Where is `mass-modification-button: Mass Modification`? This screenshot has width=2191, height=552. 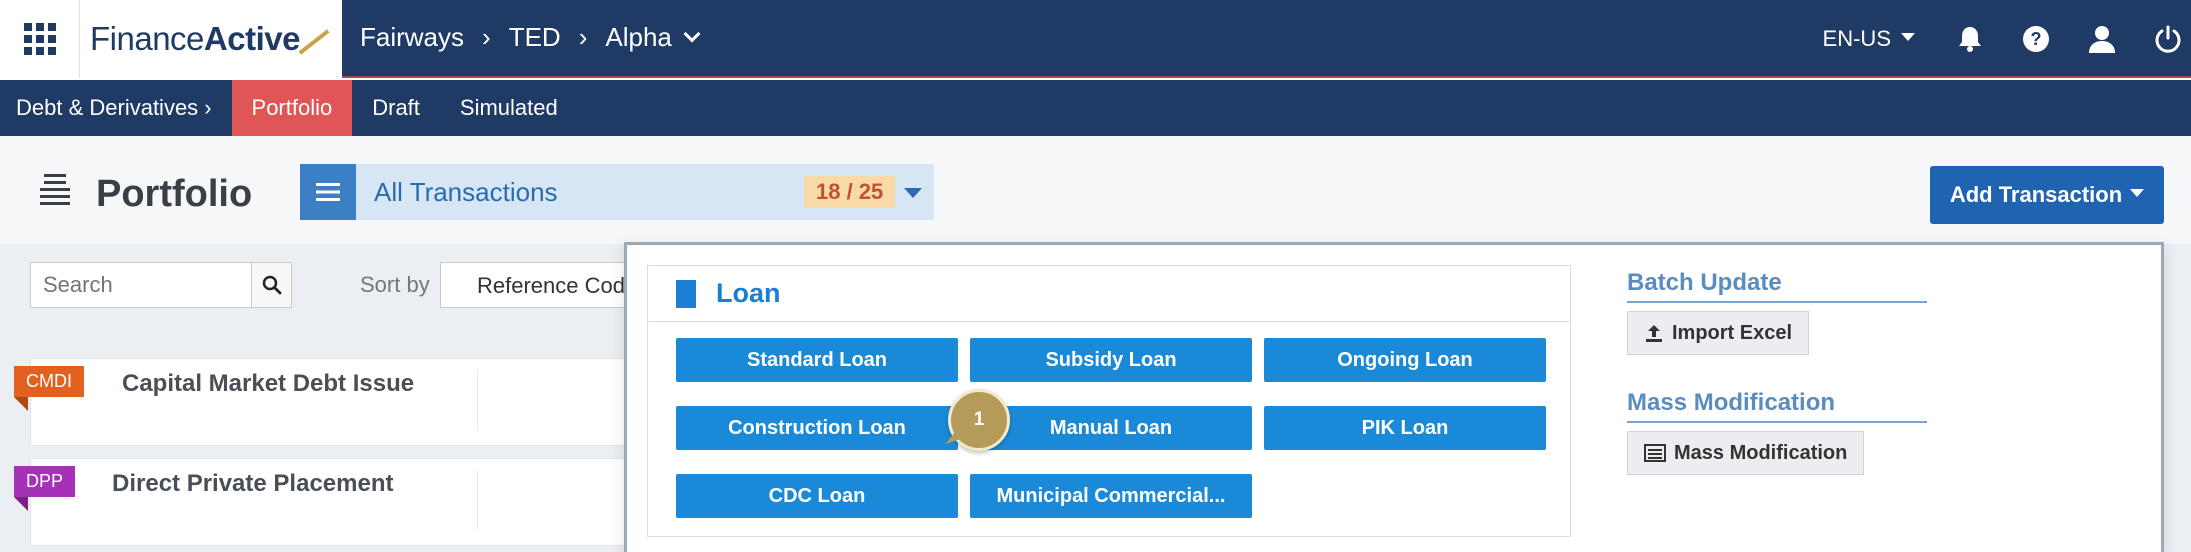 mass-modification-button: Mass Modification is located at coordinates (1746, 453).